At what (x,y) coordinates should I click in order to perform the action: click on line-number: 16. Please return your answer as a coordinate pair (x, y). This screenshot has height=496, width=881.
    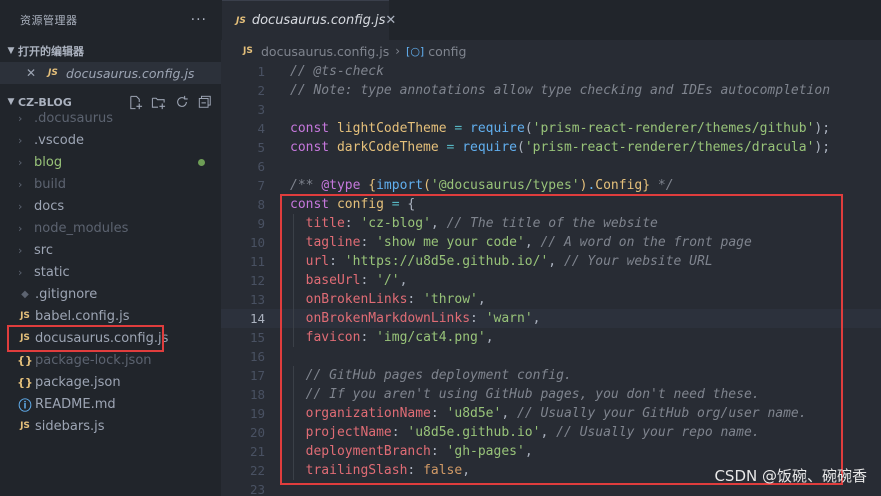
    Looking at the image, I should click on (257, 356).